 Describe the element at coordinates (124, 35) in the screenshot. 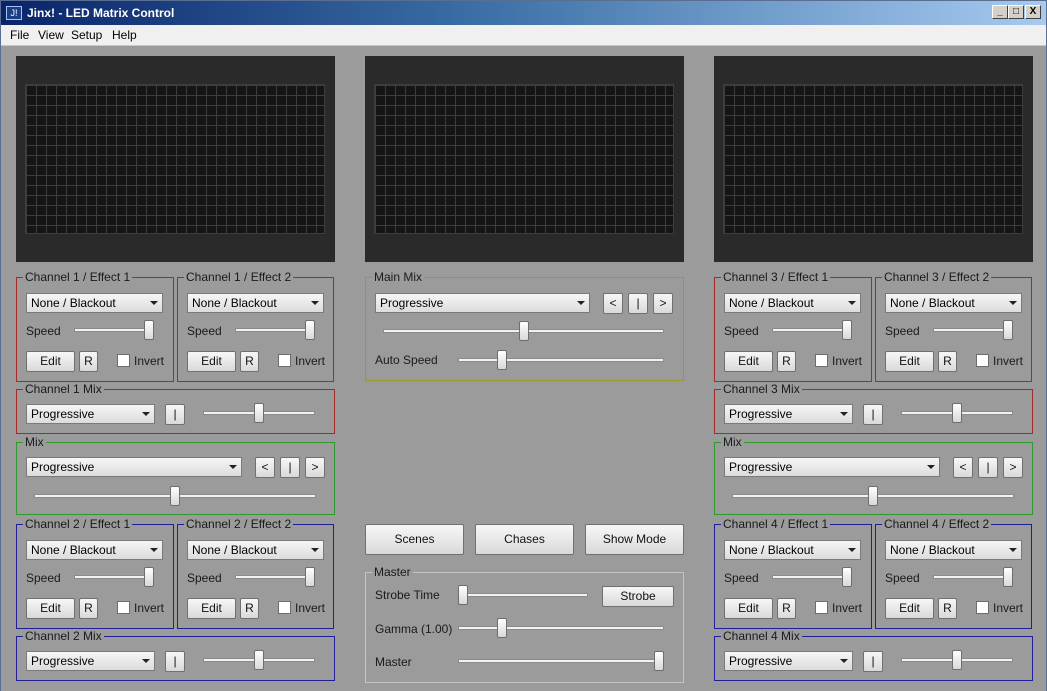

I see `menu-help: Help` at that location.